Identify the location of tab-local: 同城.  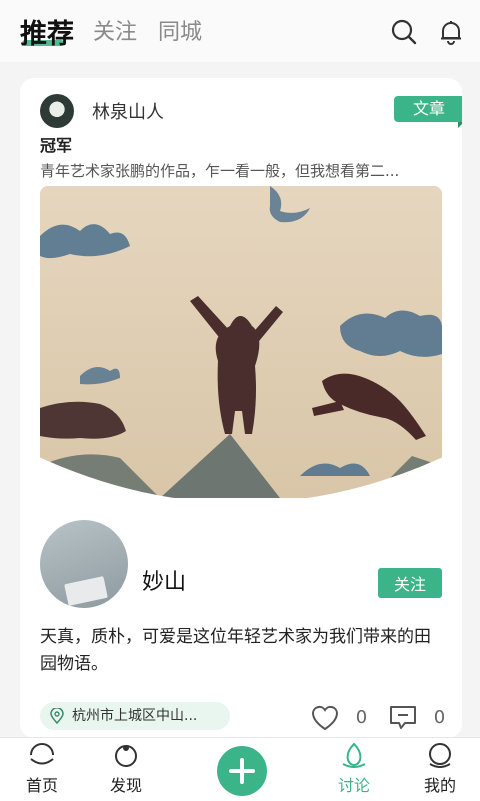
(180, 30).